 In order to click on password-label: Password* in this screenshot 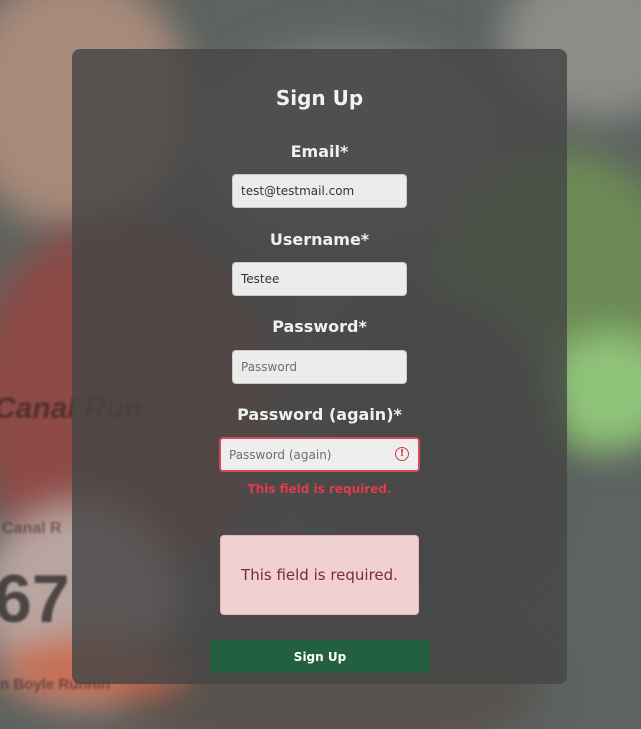, I will do `click(319, 326)`.